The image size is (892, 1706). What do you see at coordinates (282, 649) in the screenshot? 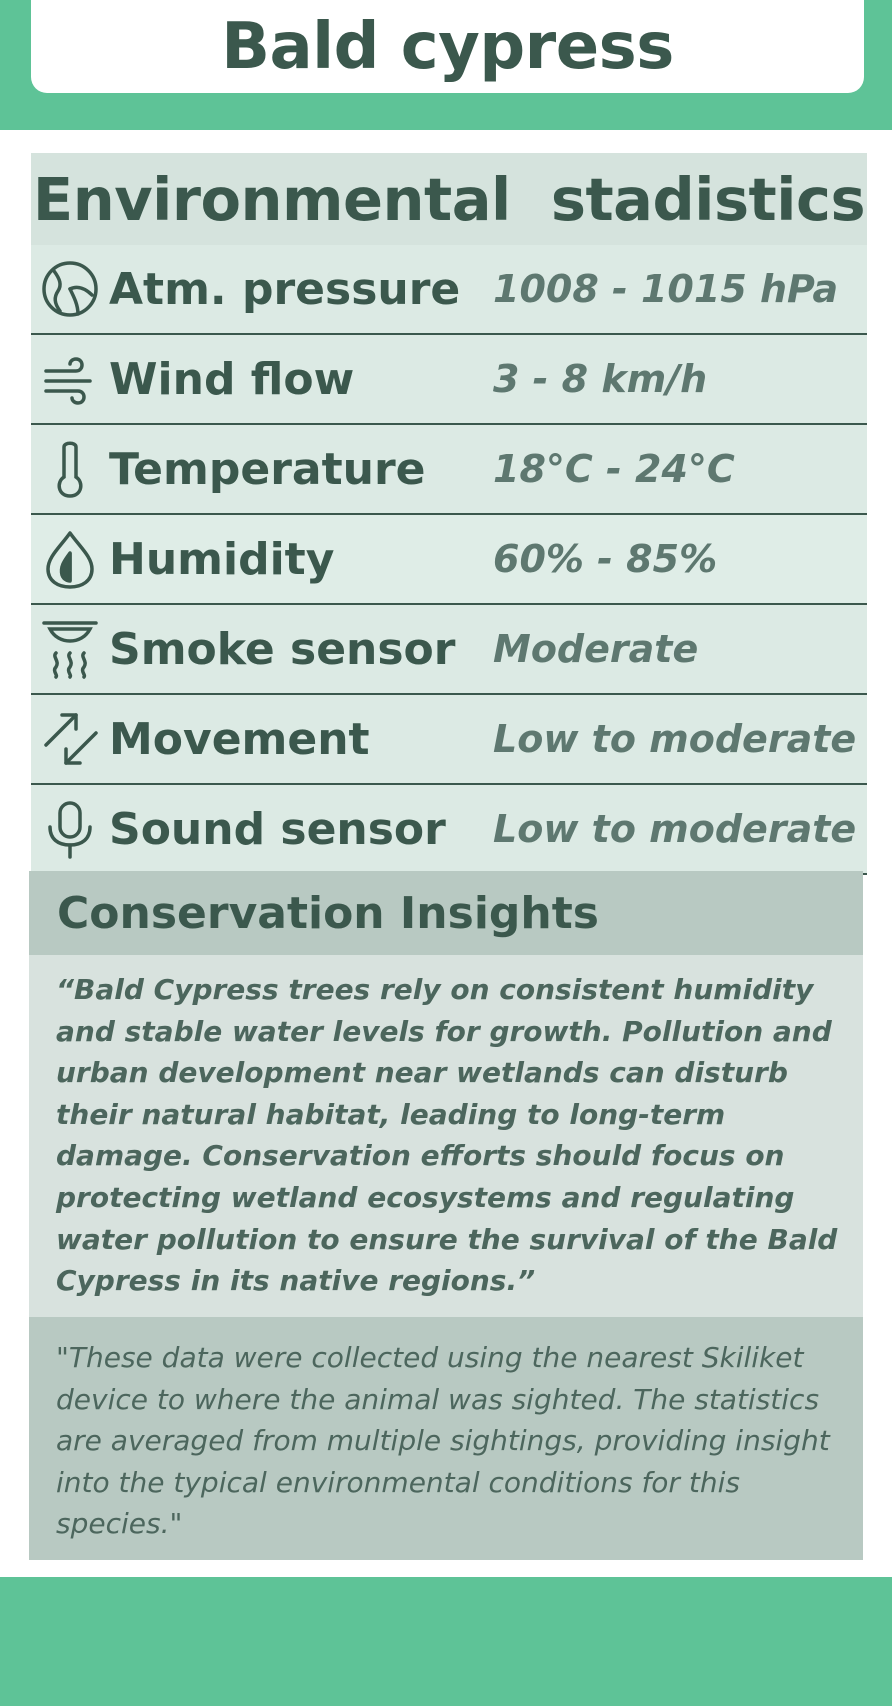
I see `stat-label: Smoke sensor` at bounding box center [282, 649].